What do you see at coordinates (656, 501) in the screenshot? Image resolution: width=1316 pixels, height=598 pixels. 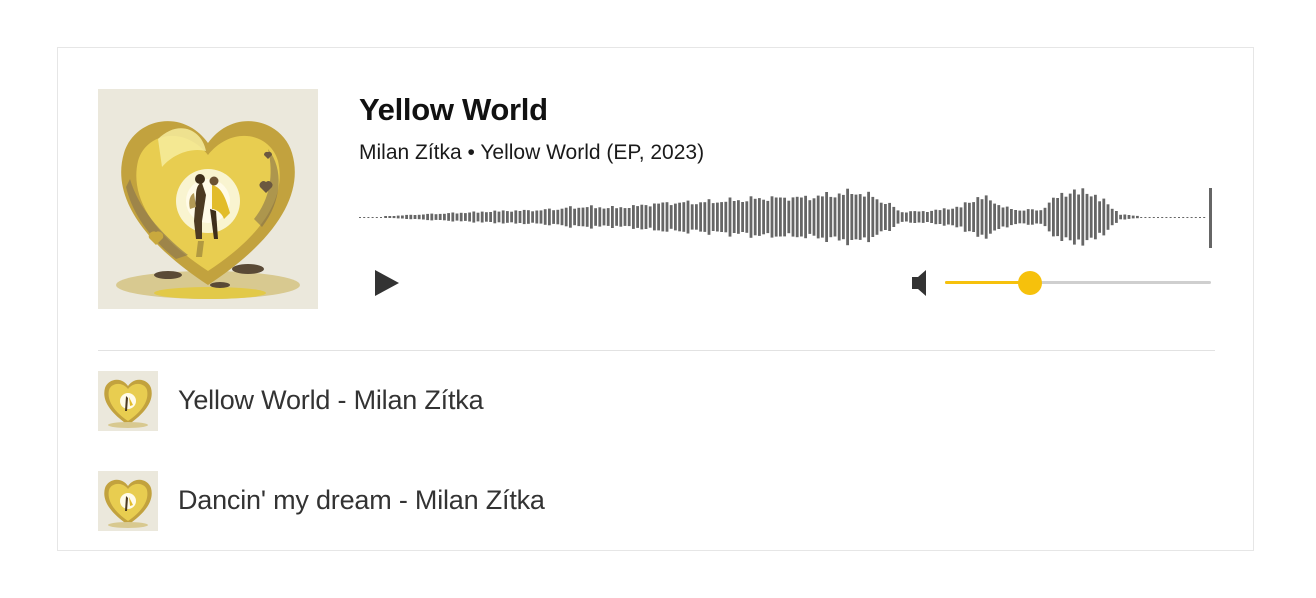 I see `playlist-item: Dancin' my dream - Milan Zítka` at bounding box center [656, 501].